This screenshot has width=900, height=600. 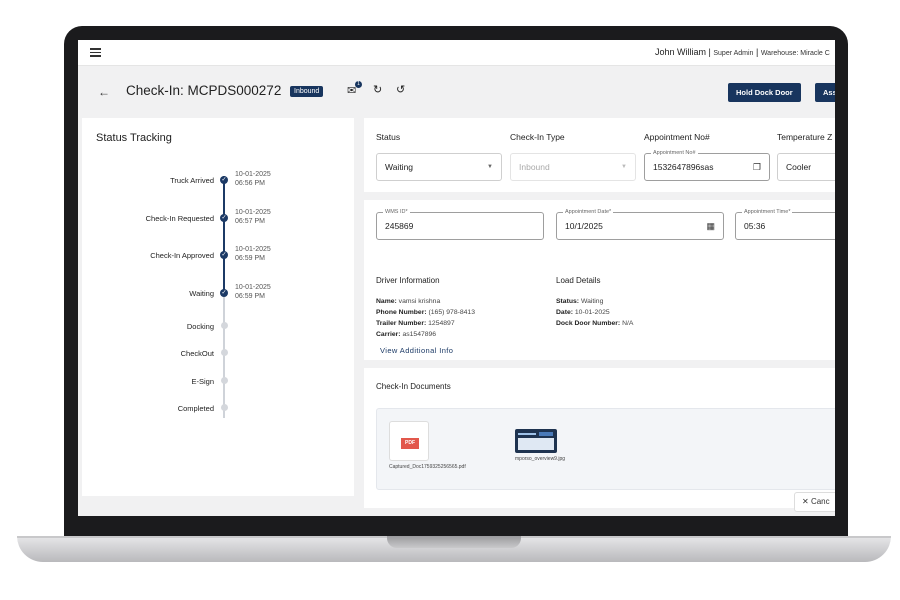 I want to click on checkin-type-select: Inbound ▼, so click(x=573, y=167).